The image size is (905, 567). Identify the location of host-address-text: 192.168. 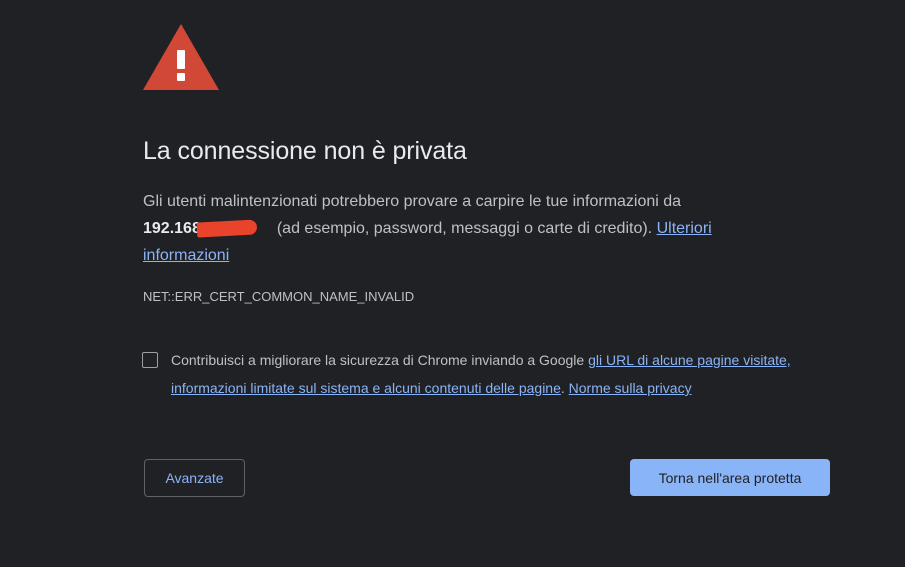
(172, 228).